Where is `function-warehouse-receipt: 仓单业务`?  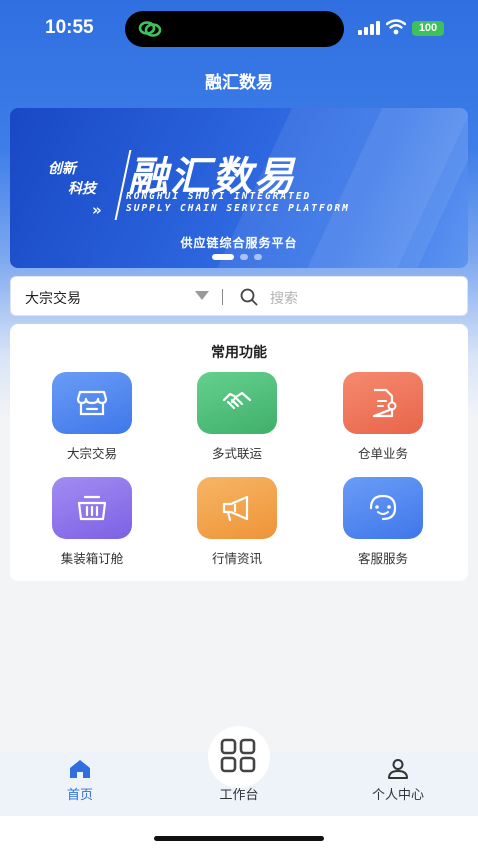
function-warehouse-receipt: 仓单业务 is located at coordinates (383, 417).